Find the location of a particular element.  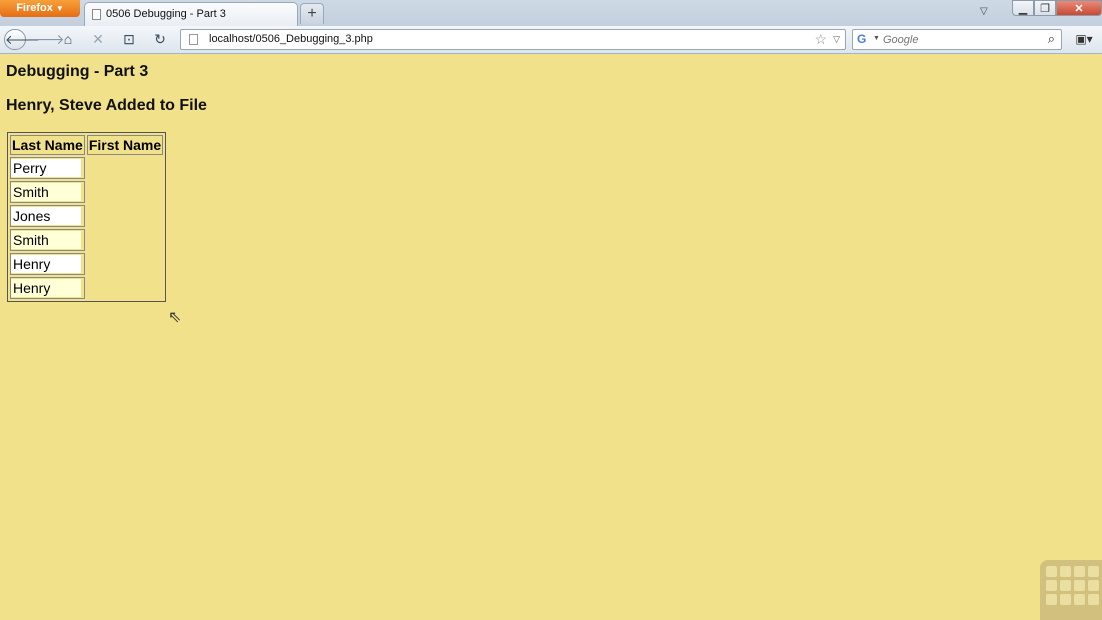

url-history-chevron-icon: ▽ is located at coordinates (836, 39).